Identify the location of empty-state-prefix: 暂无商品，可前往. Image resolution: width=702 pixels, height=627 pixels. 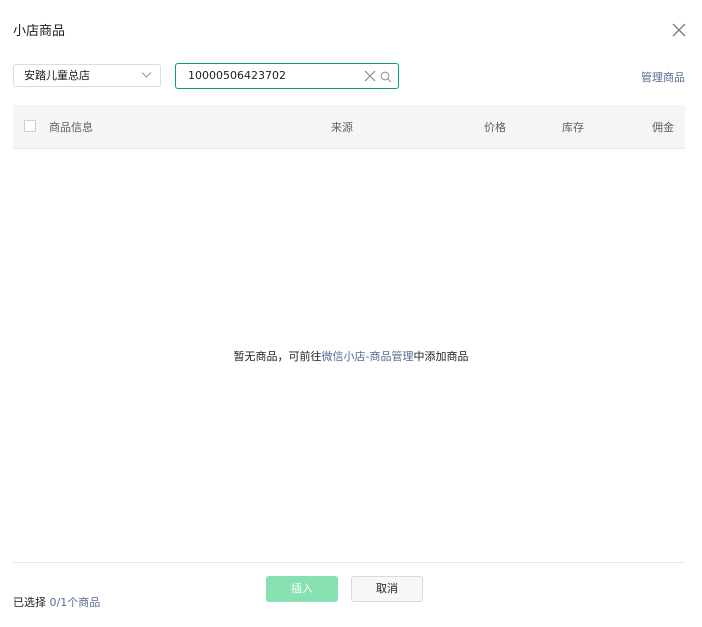
(277, 356).